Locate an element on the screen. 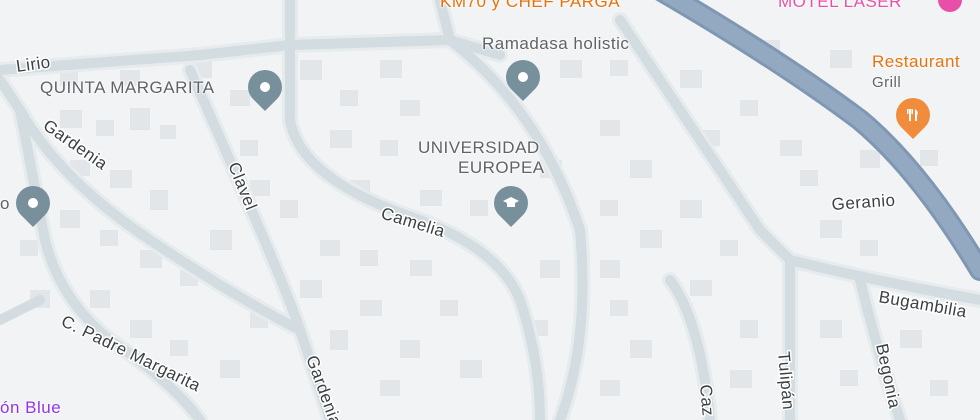 This screenshot has height=420, width=980. street-label-caz: Caz is located at coordinates (707, 400).